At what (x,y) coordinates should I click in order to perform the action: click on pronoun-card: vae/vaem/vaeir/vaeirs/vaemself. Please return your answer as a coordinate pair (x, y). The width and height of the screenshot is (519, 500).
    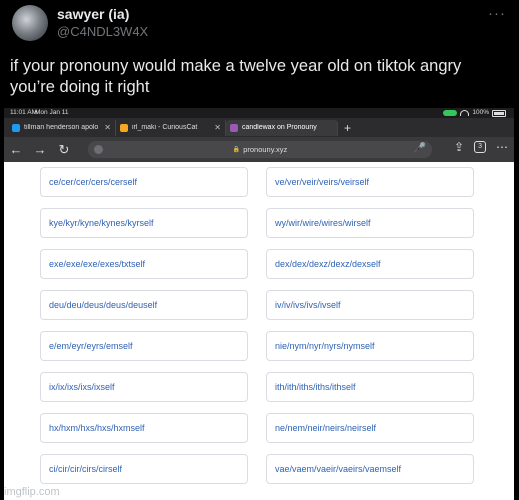
    Looking at the image, I should click on (370, 469).